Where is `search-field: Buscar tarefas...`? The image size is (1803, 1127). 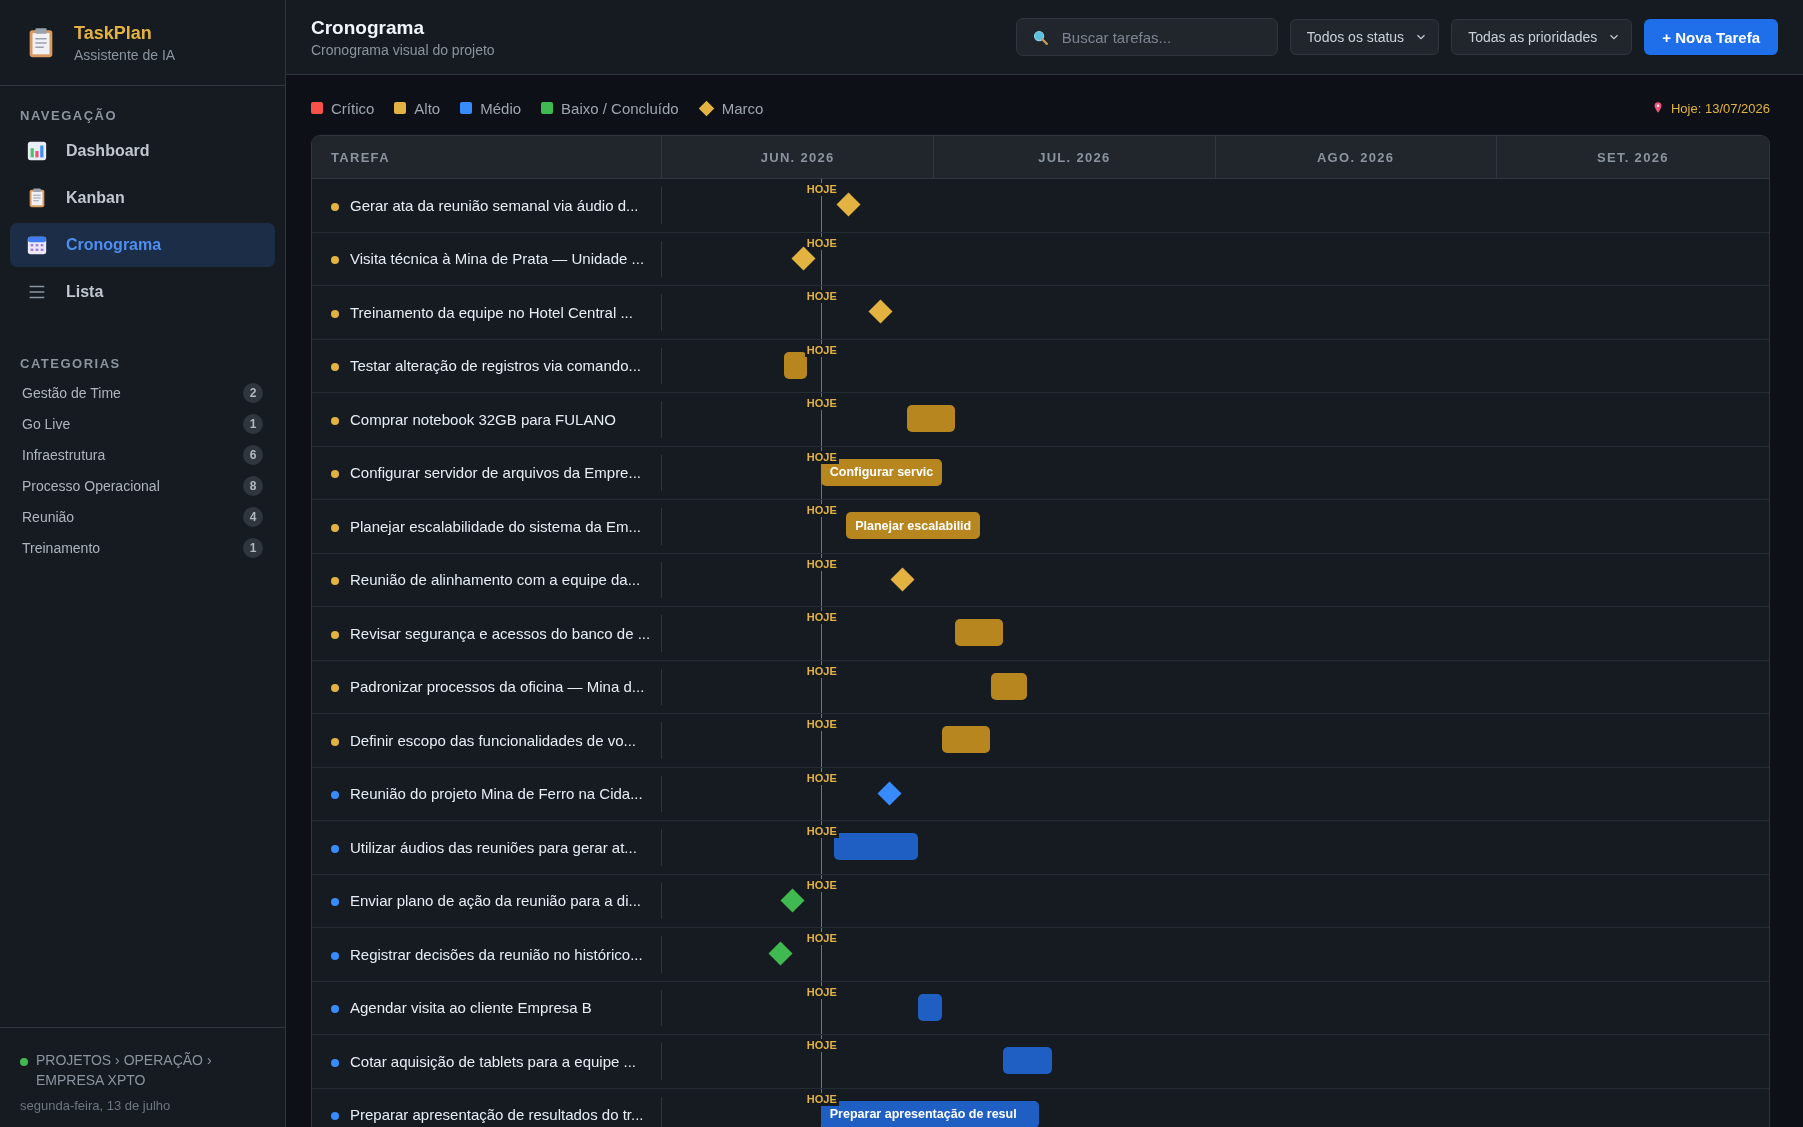
search-field: Buscar tarefas... is located at coordinates (1146, 37).